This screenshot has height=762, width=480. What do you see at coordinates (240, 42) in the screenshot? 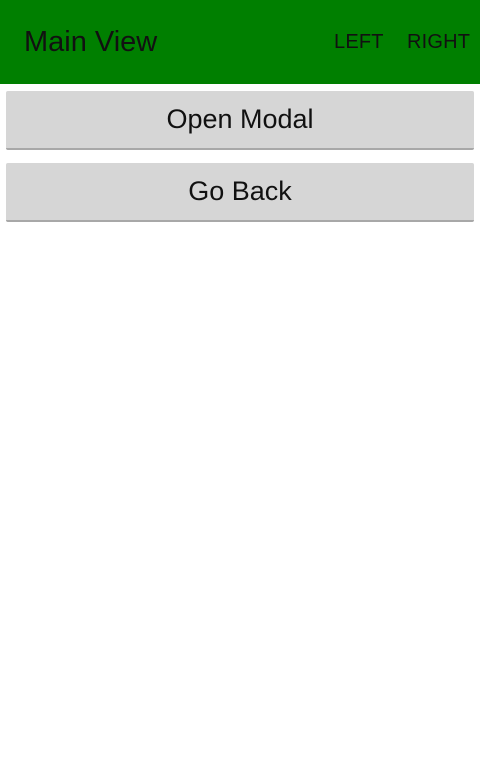
I see `app-bar: Main View LEFT RIGHT` at bounding box center [240, 42].